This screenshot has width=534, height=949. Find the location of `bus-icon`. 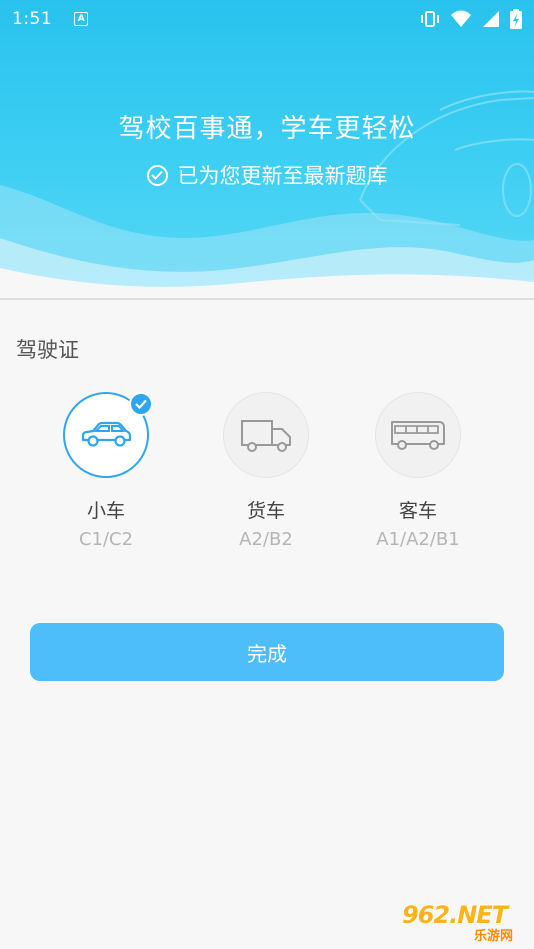

bus-icon is located at coordinates (418, 435).